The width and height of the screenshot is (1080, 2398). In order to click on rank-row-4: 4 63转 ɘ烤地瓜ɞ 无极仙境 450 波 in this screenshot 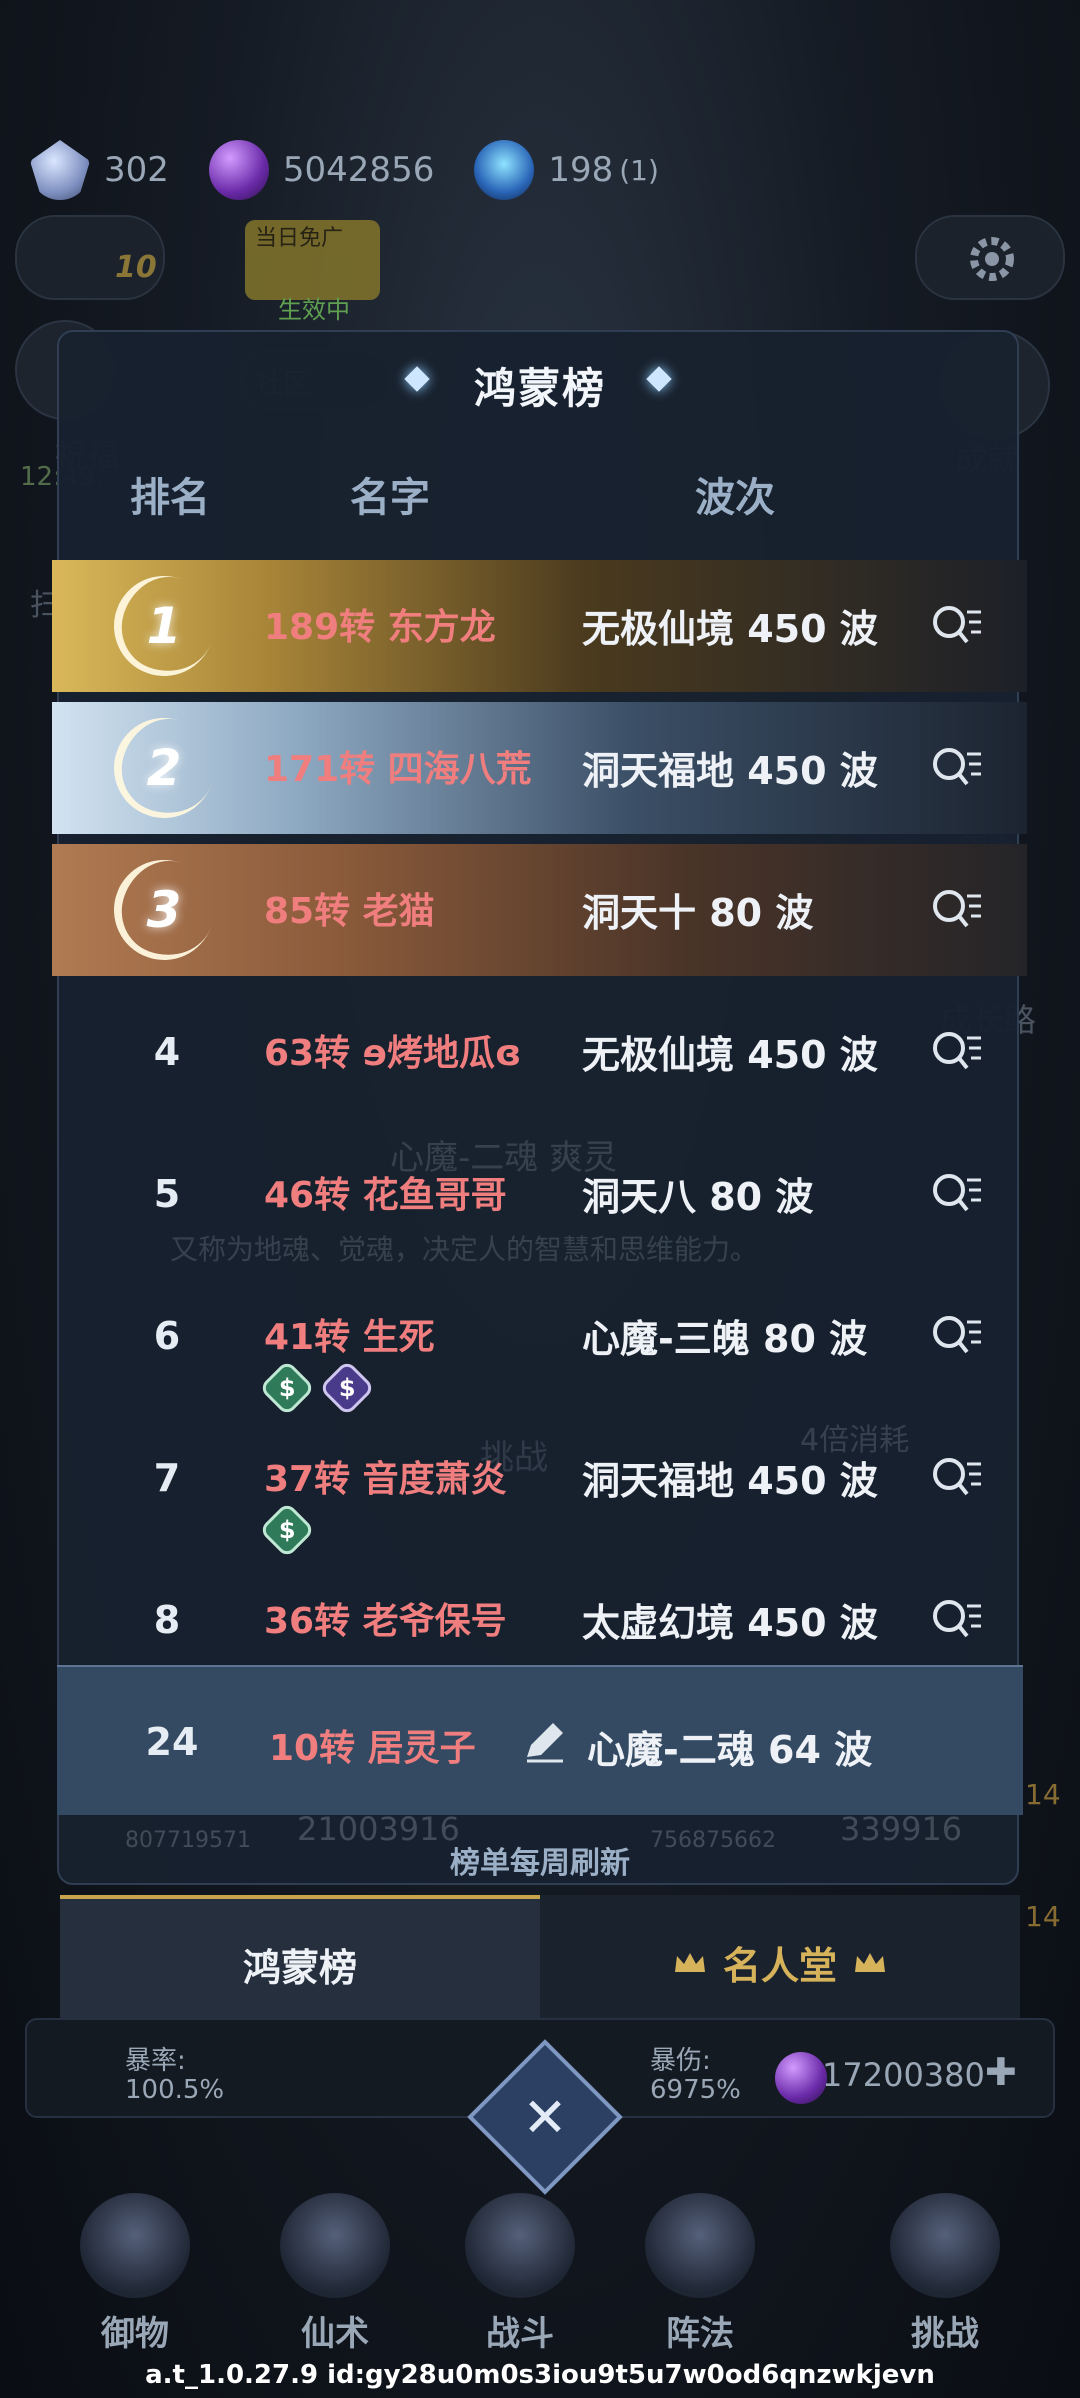, I will do `click(539, 1052)`.